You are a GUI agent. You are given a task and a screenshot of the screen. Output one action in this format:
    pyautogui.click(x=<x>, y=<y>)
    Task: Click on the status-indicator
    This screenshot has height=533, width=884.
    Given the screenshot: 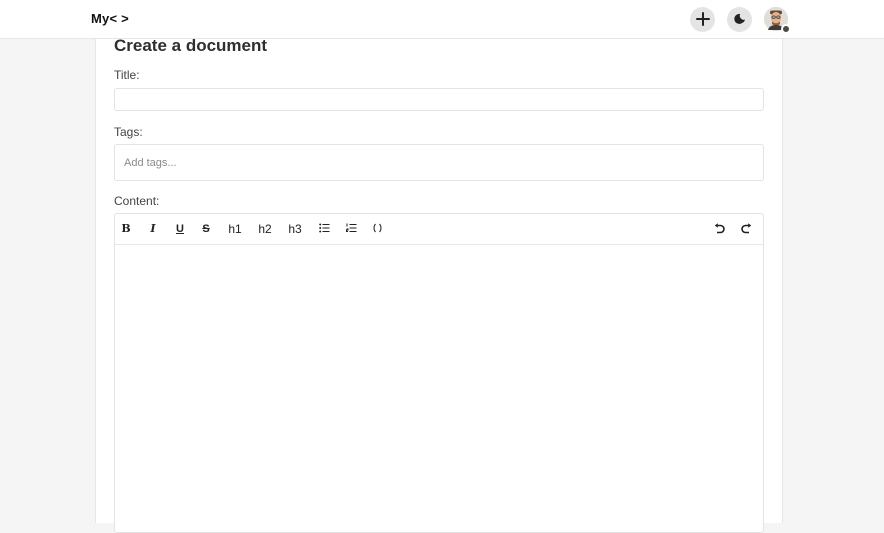 What is the action you would take?
    pyautogui.click(x=786, y=29)
    